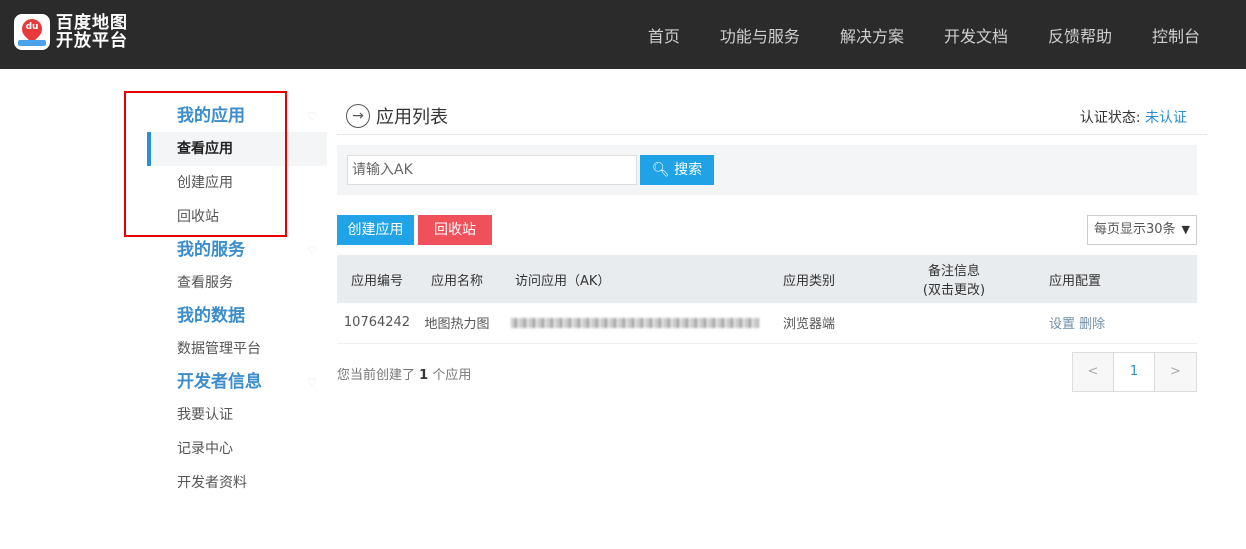  I want to click on caret-down-icon: ▼, so click(1185, 229).